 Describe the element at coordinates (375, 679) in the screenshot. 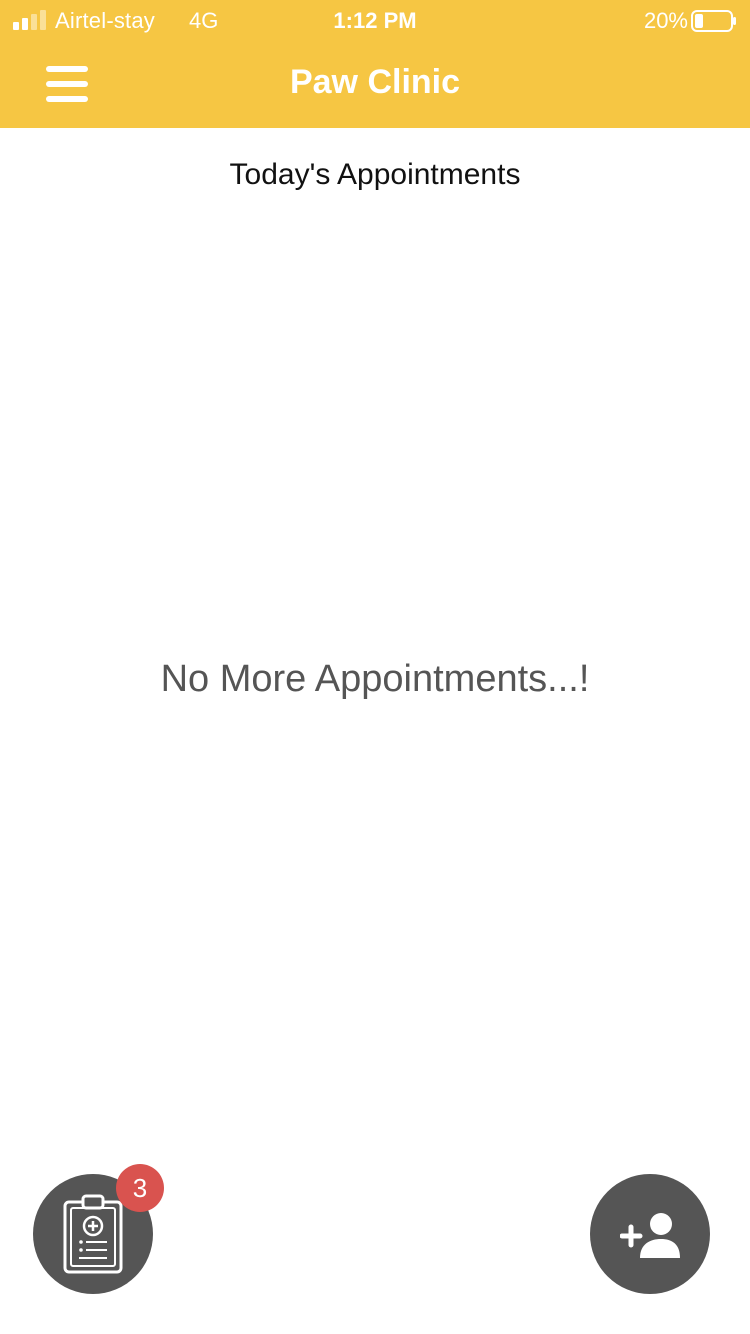

I see `empty-state-message: No More Appointments...!` at that location.